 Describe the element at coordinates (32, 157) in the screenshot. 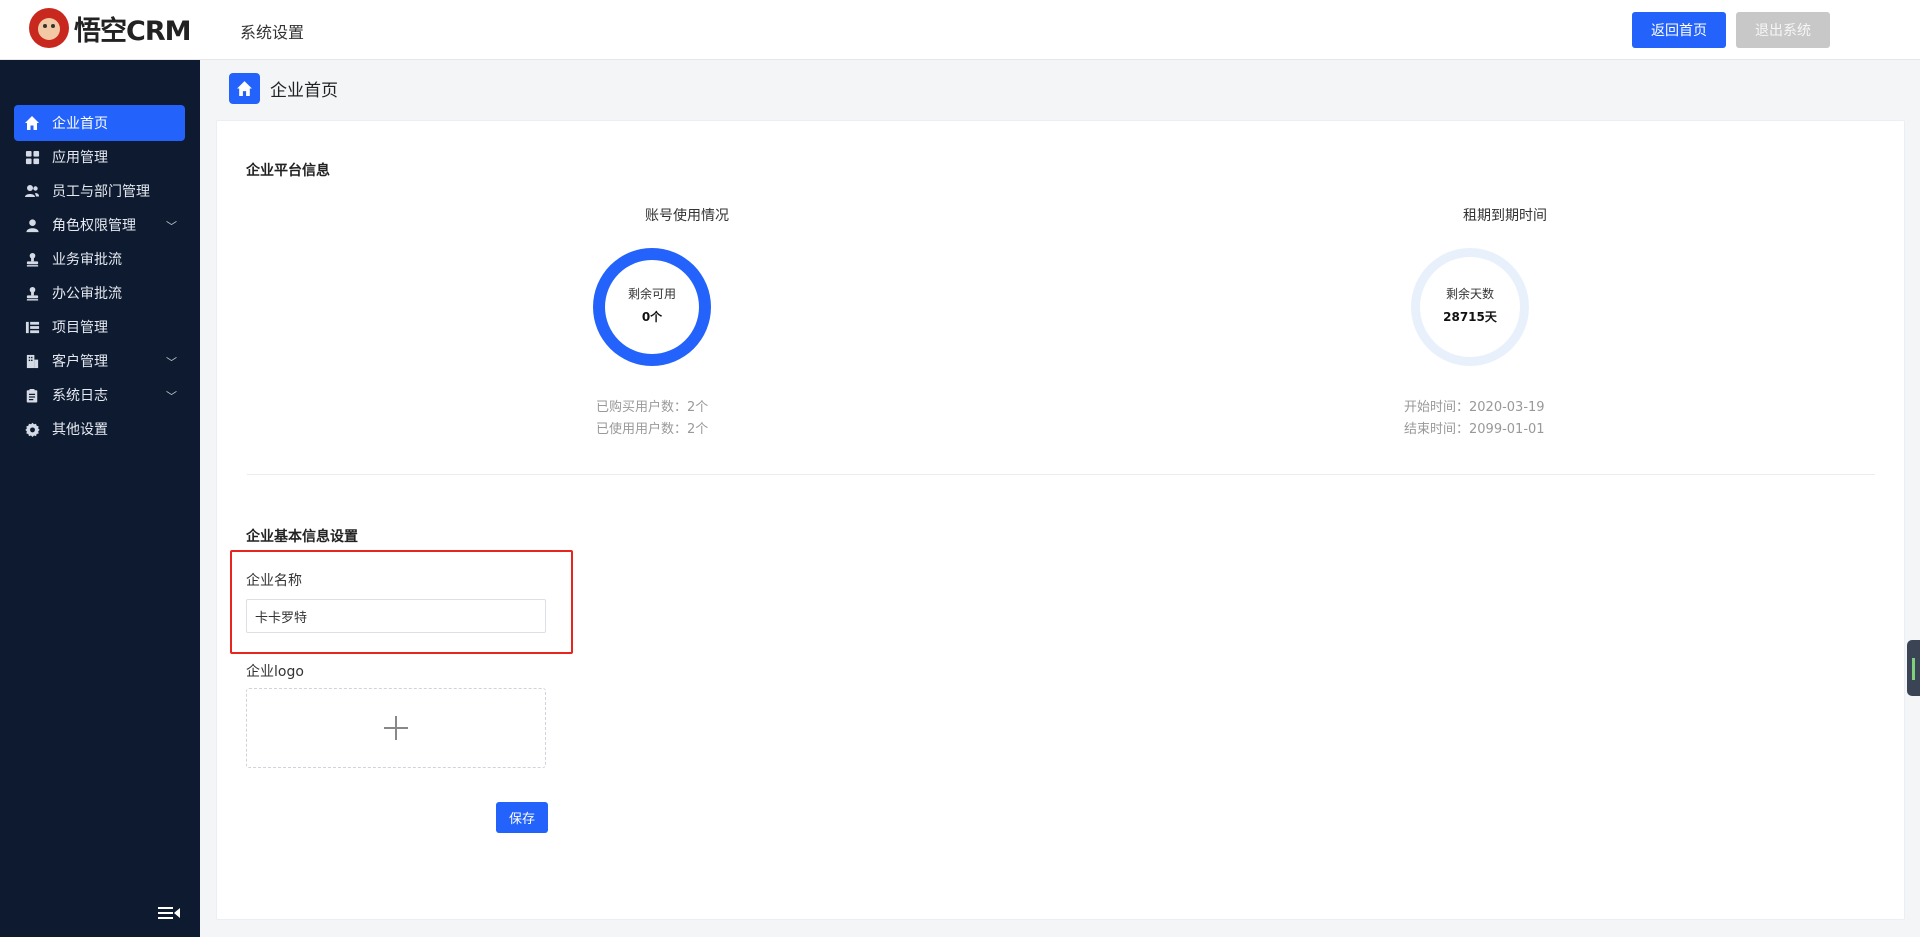

I see `grid-icon` at that location.